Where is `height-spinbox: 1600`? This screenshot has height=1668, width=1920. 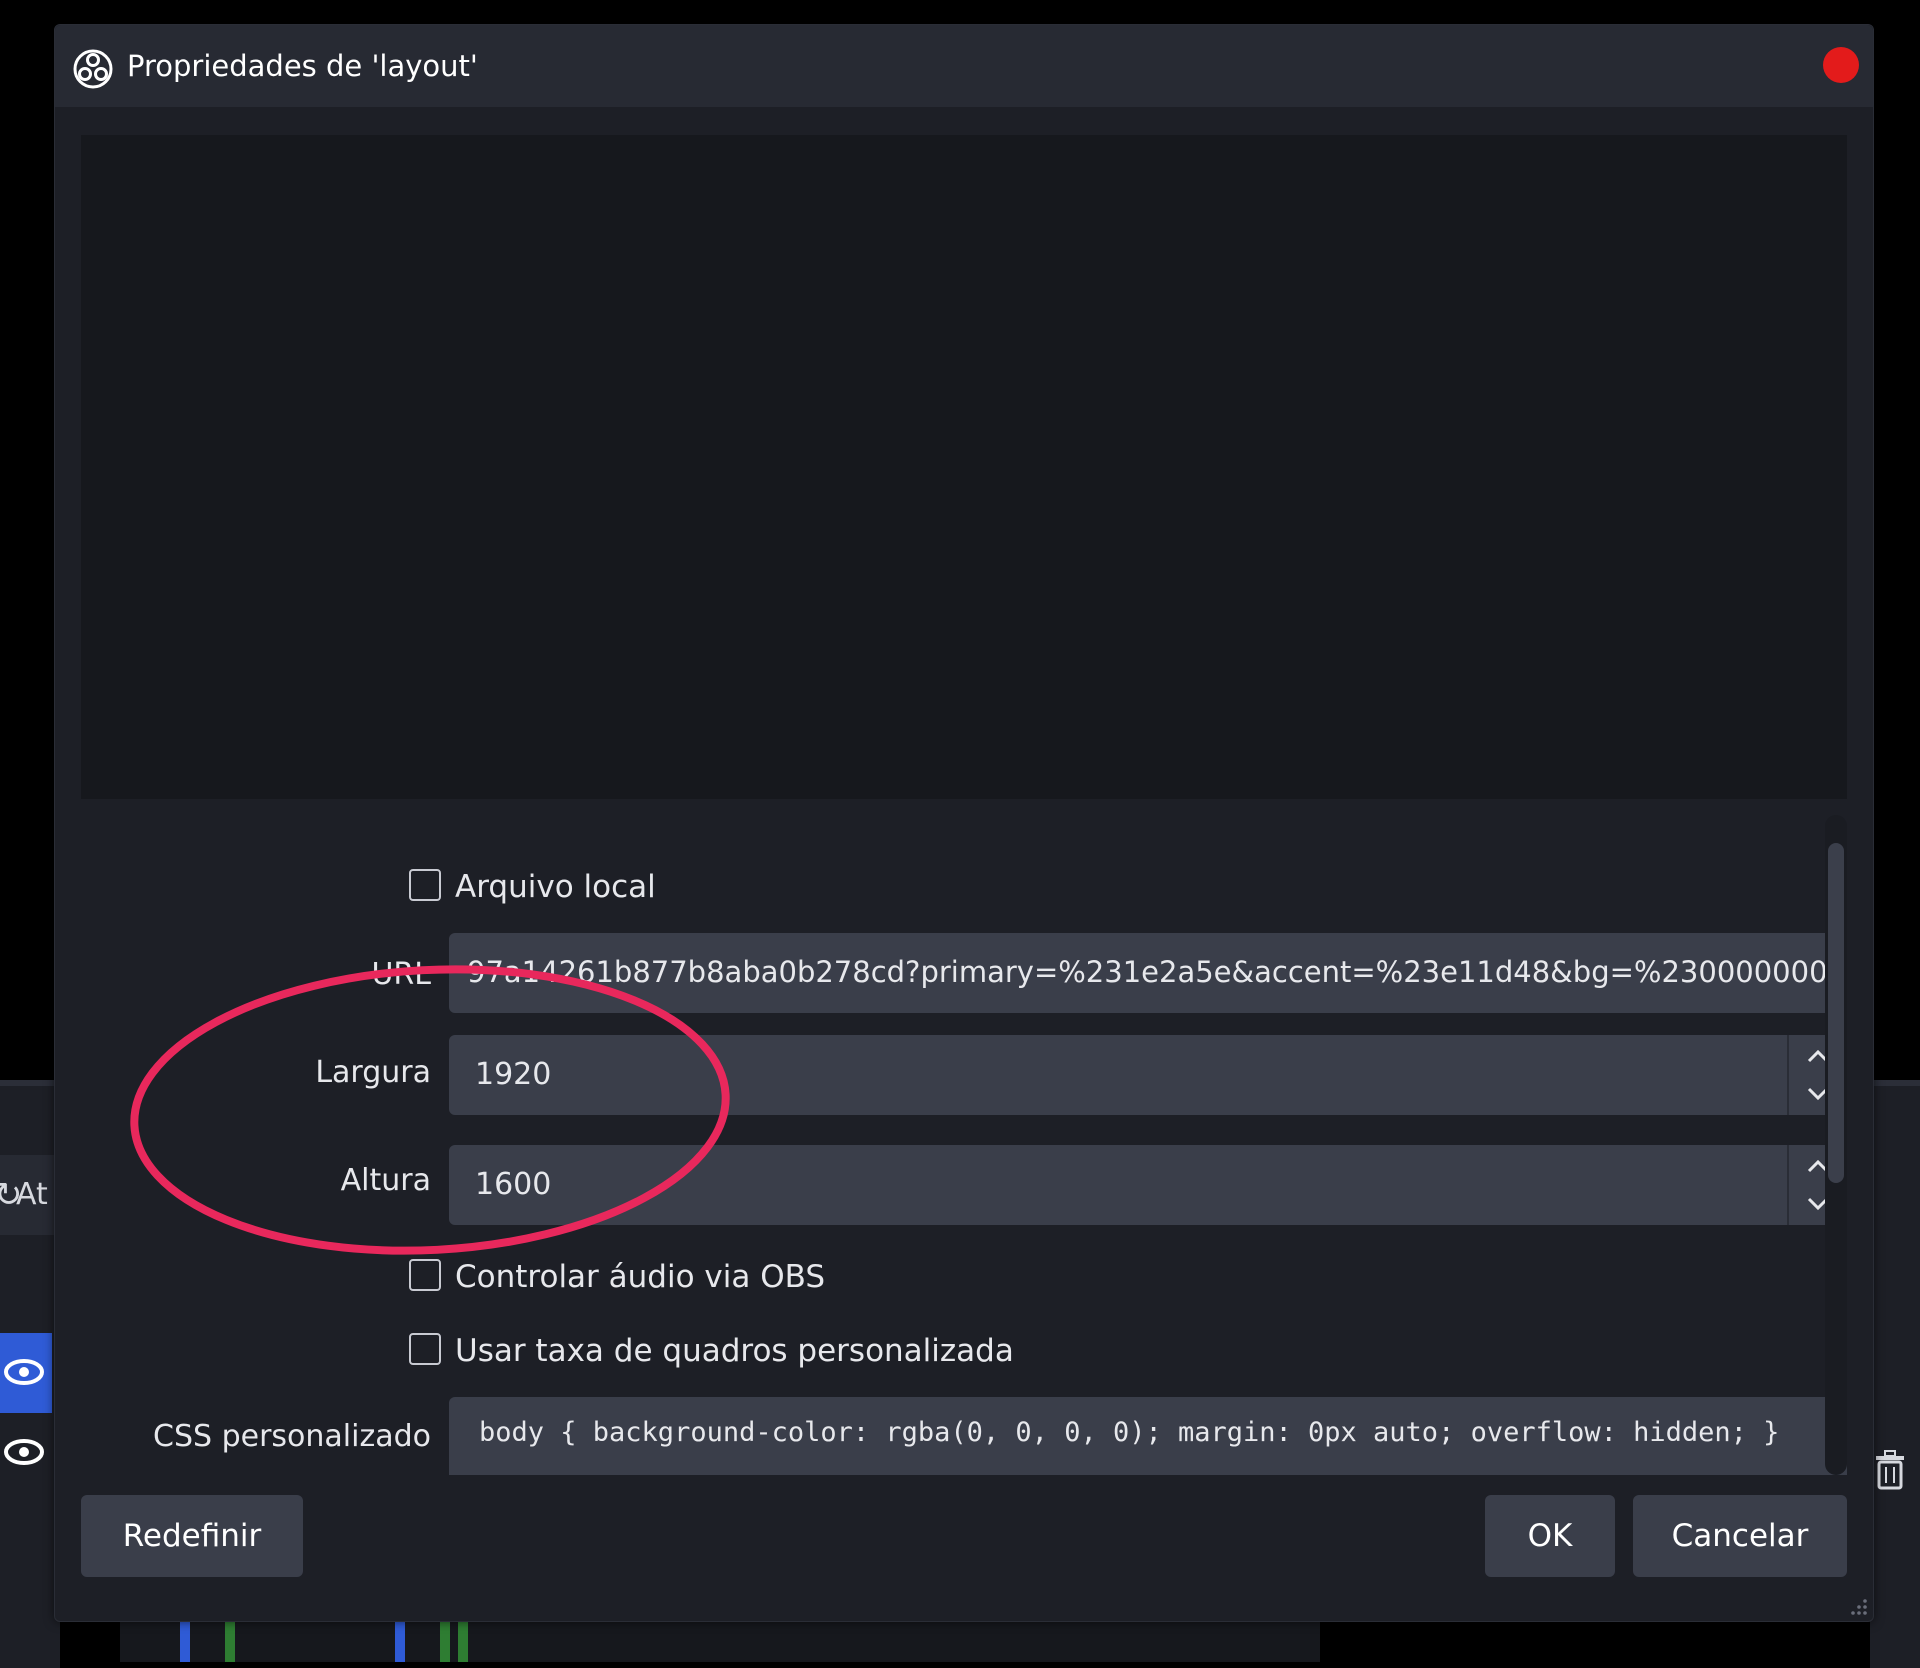
height-spinbox: 1600 is located at coordinates (1148, 1185).